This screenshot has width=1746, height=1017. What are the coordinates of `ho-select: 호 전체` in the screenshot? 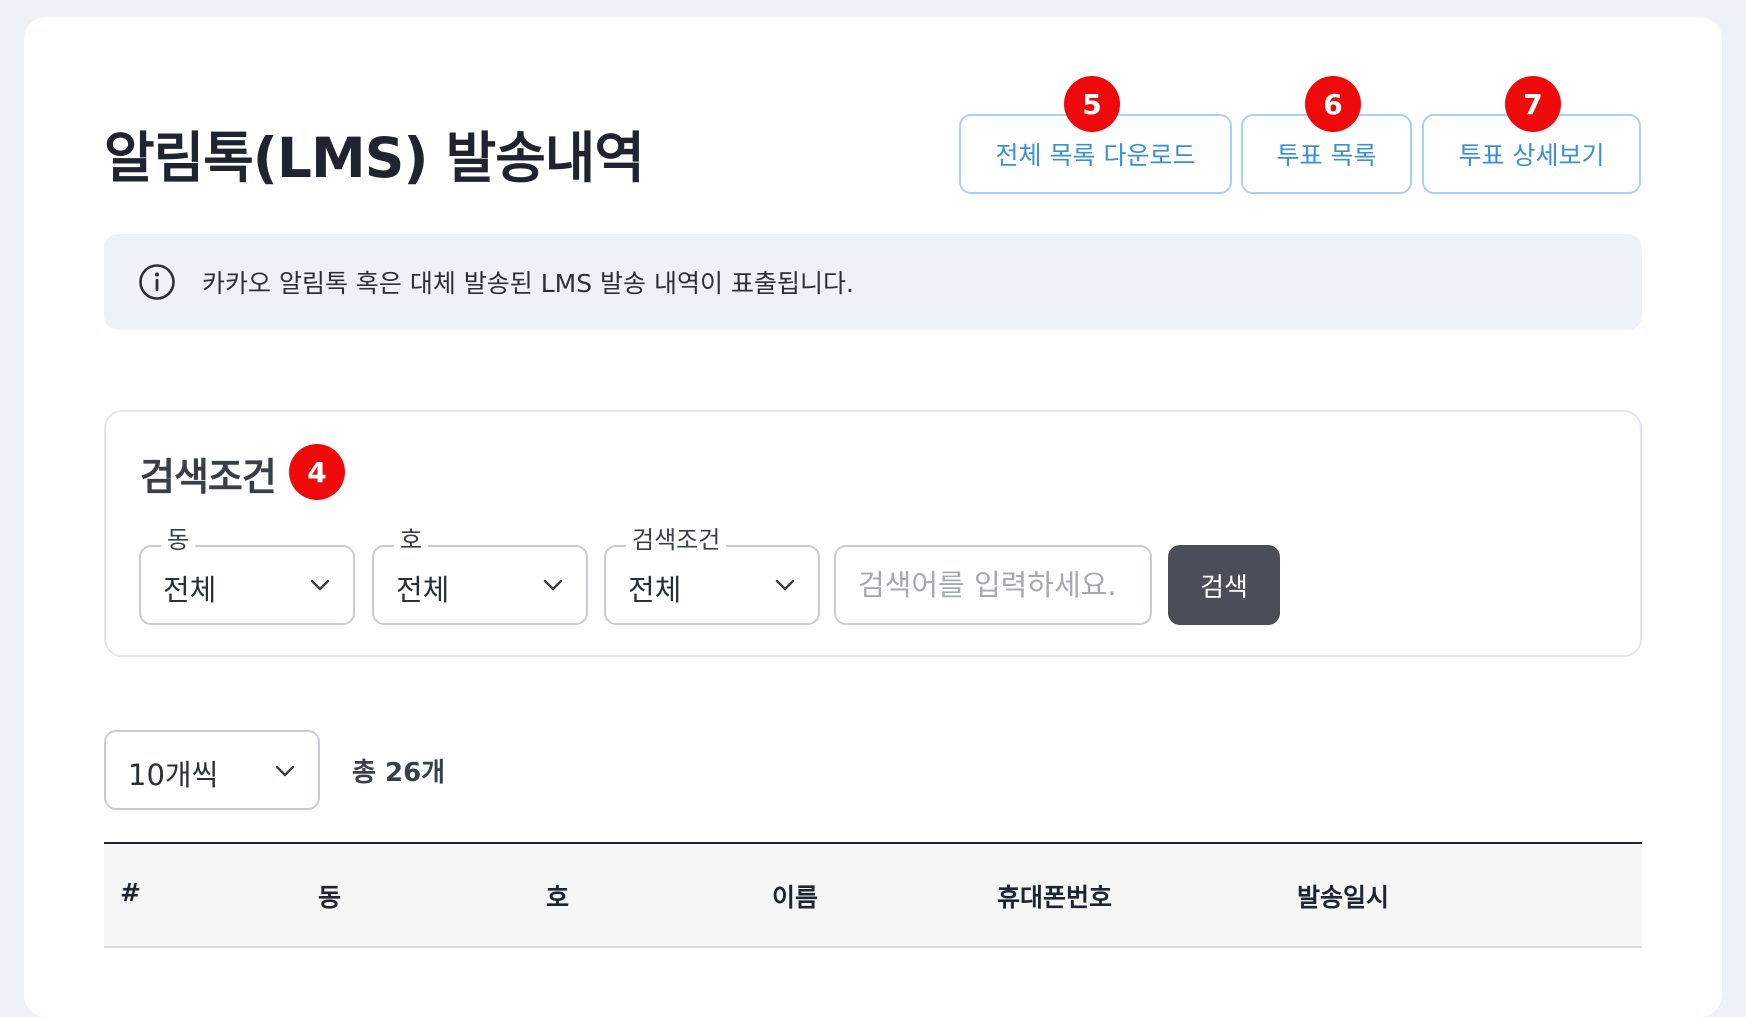 It's located at (480, 575).